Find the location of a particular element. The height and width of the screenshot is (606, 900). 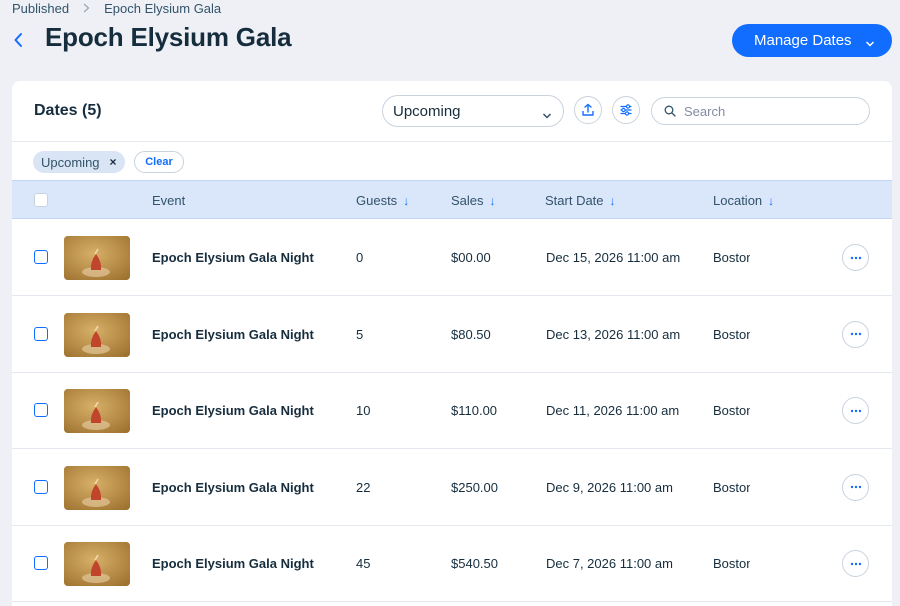

search-field is located at coordinates (760, 111).